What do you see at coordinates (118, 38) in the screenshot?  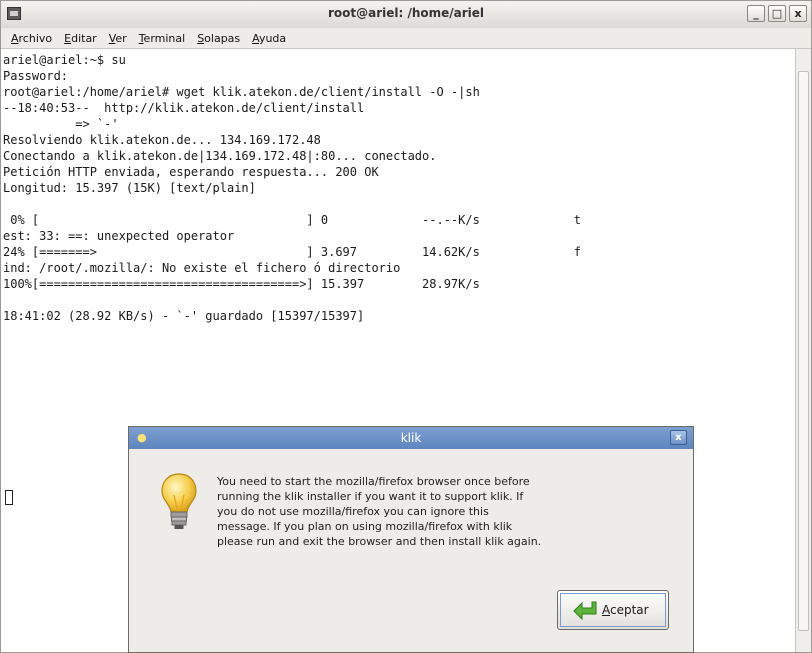 I see `menu-ver: Ver` at bounding box center [118, 38].